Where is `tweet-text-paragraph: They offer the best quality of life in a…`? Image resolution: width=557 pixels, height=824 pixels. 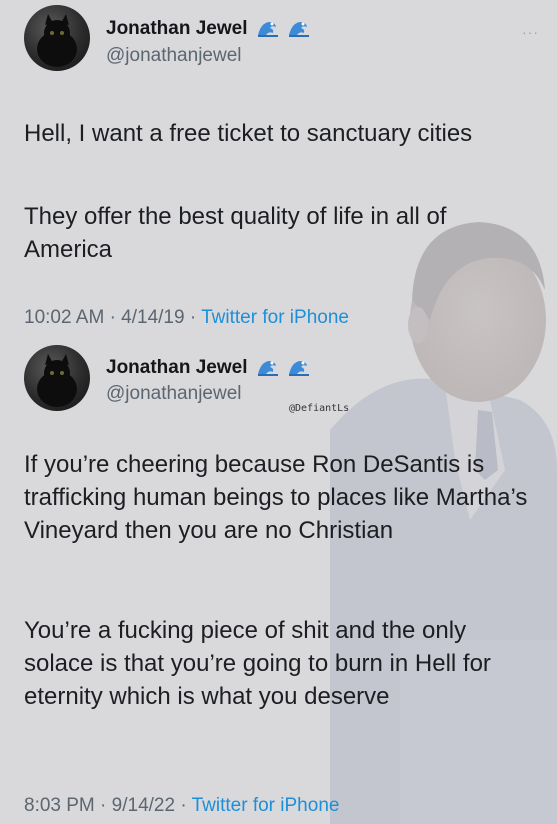 tweet-text-paragraph: They offer the best quality of life in a… is located at coordinates (235, 233).